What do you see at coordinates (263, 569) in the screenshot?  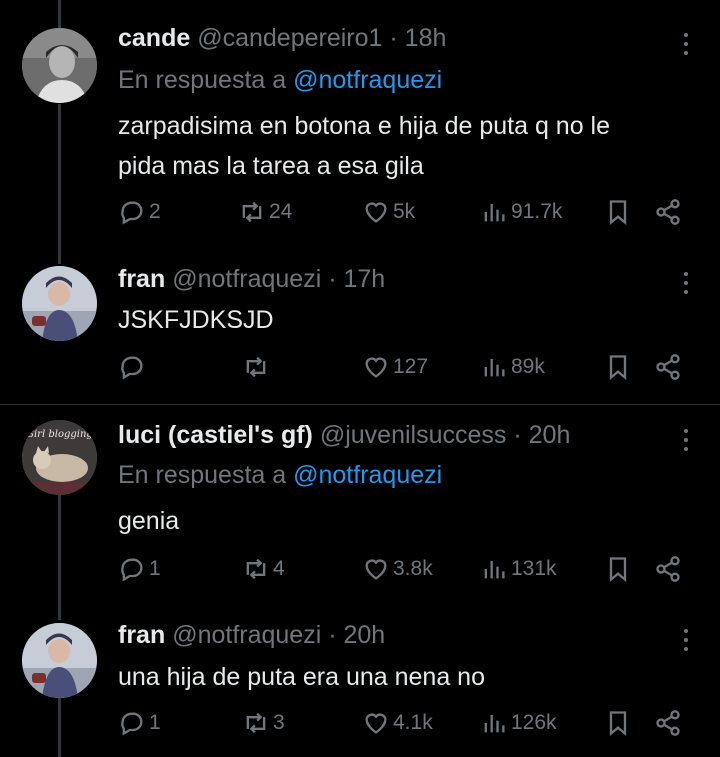 I see `retweet-button: 4` at bounding box center [263, 569].